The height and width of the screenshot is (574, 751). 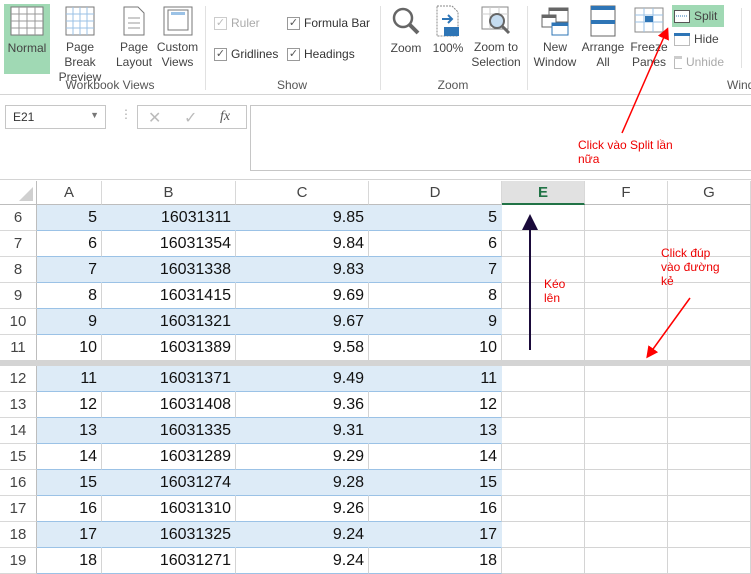 What do you see at coordinates (302, 296) in the screenshot?
I see `cell-c9: 9.69` at bounding box center [302, 296].